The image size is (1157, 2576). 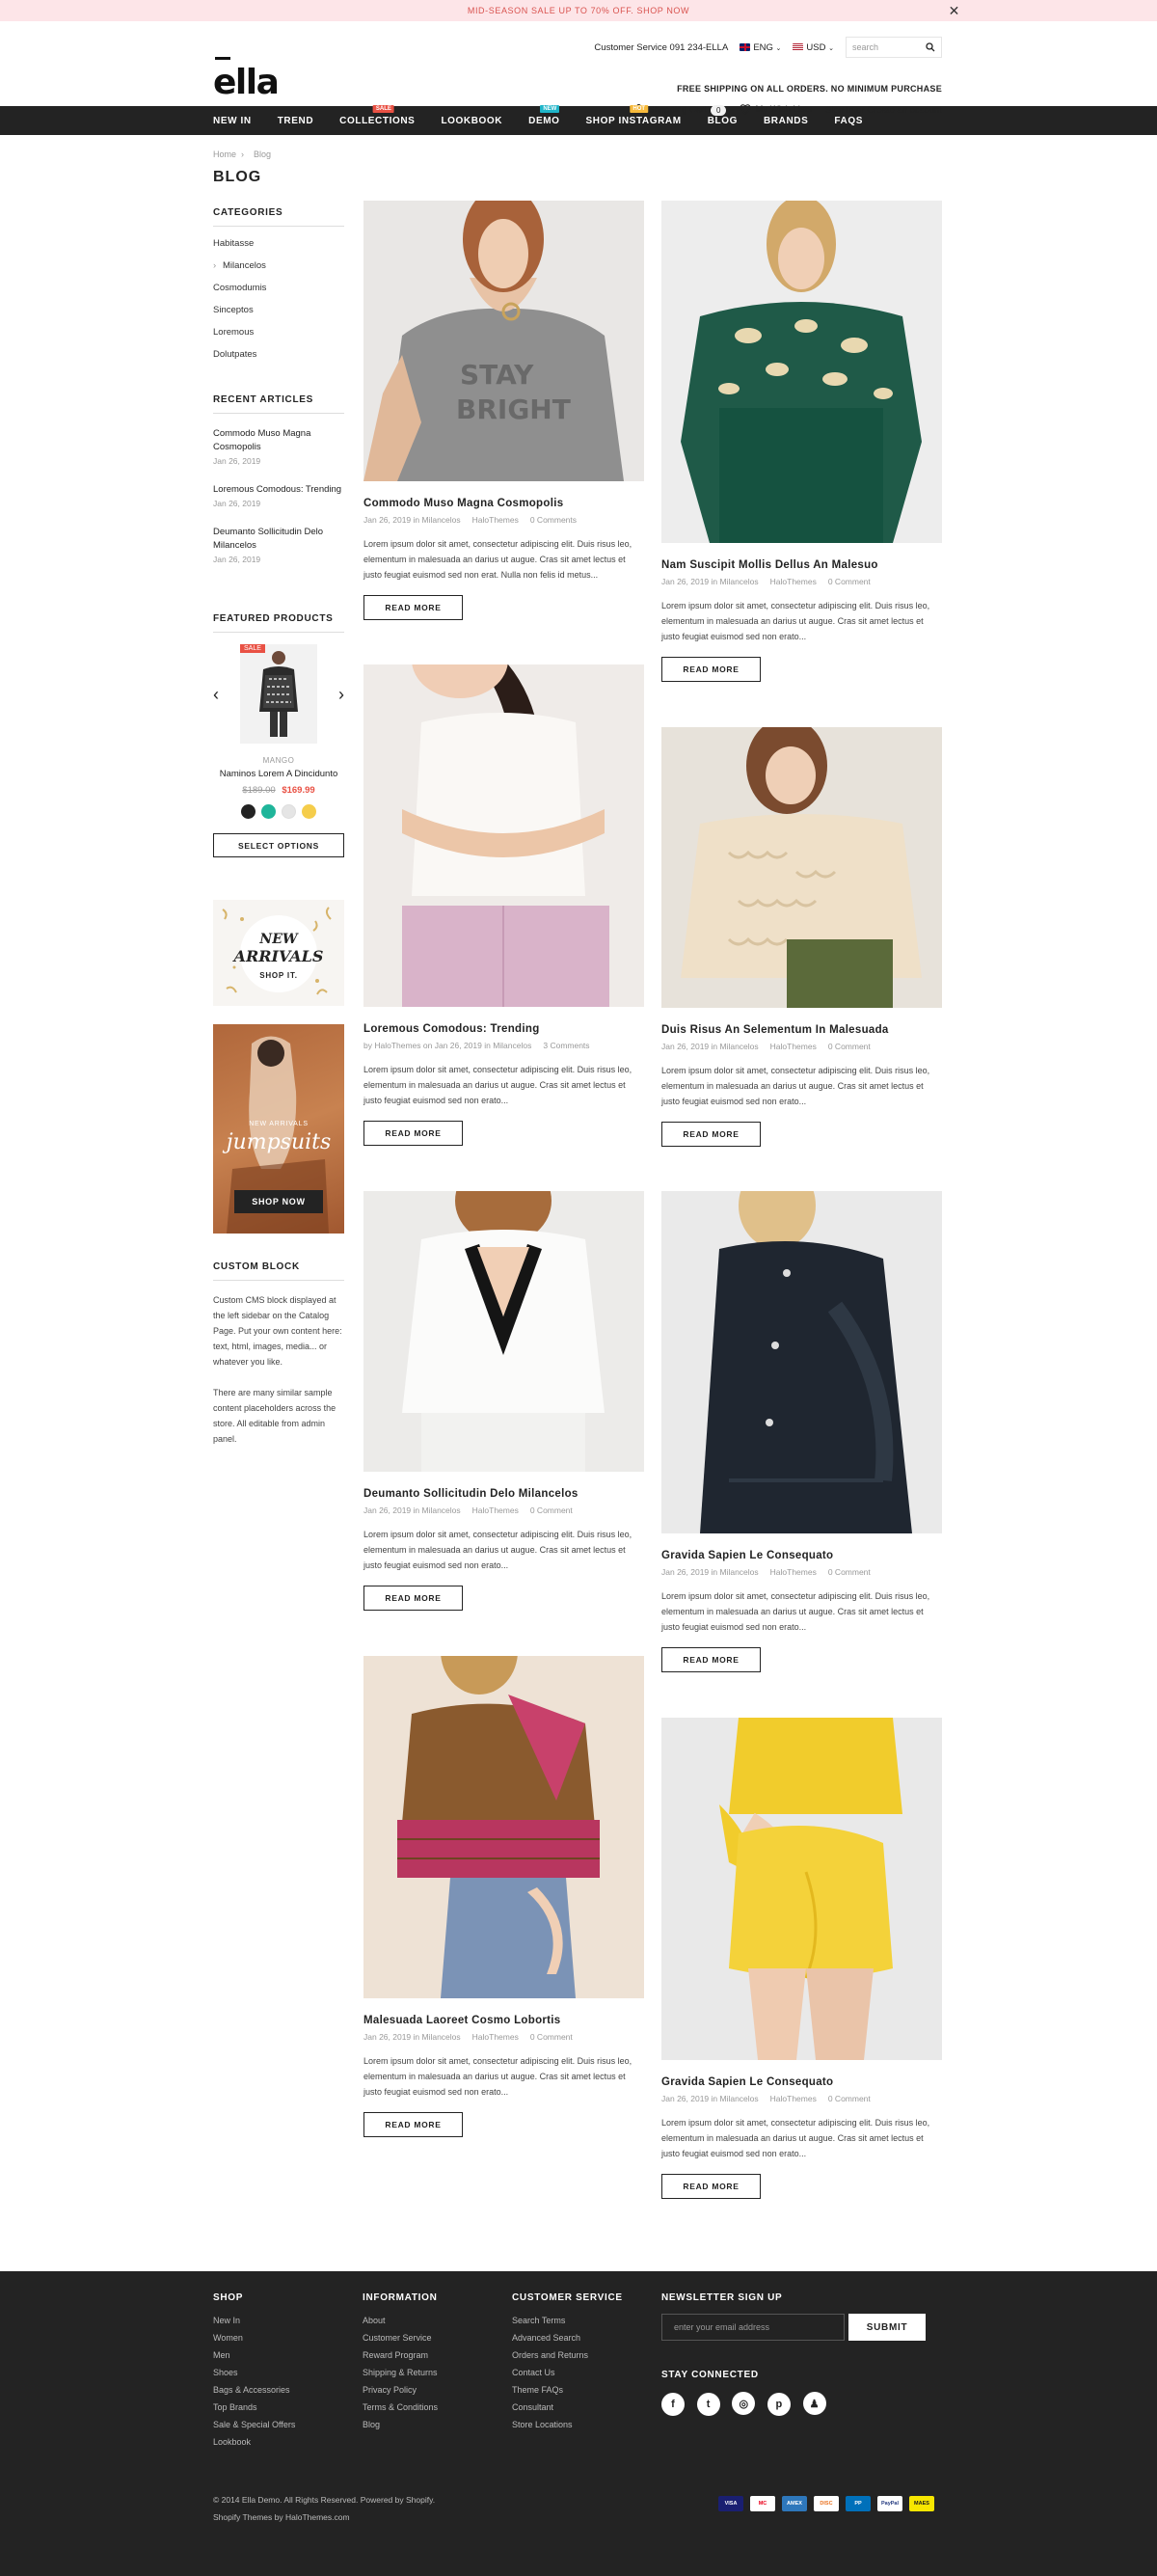 What do you see at coordinates (887, 2327) in the screenshot?
I see `newsletter-submit-button: SUBMIT` at bounding box center [887, 2327].